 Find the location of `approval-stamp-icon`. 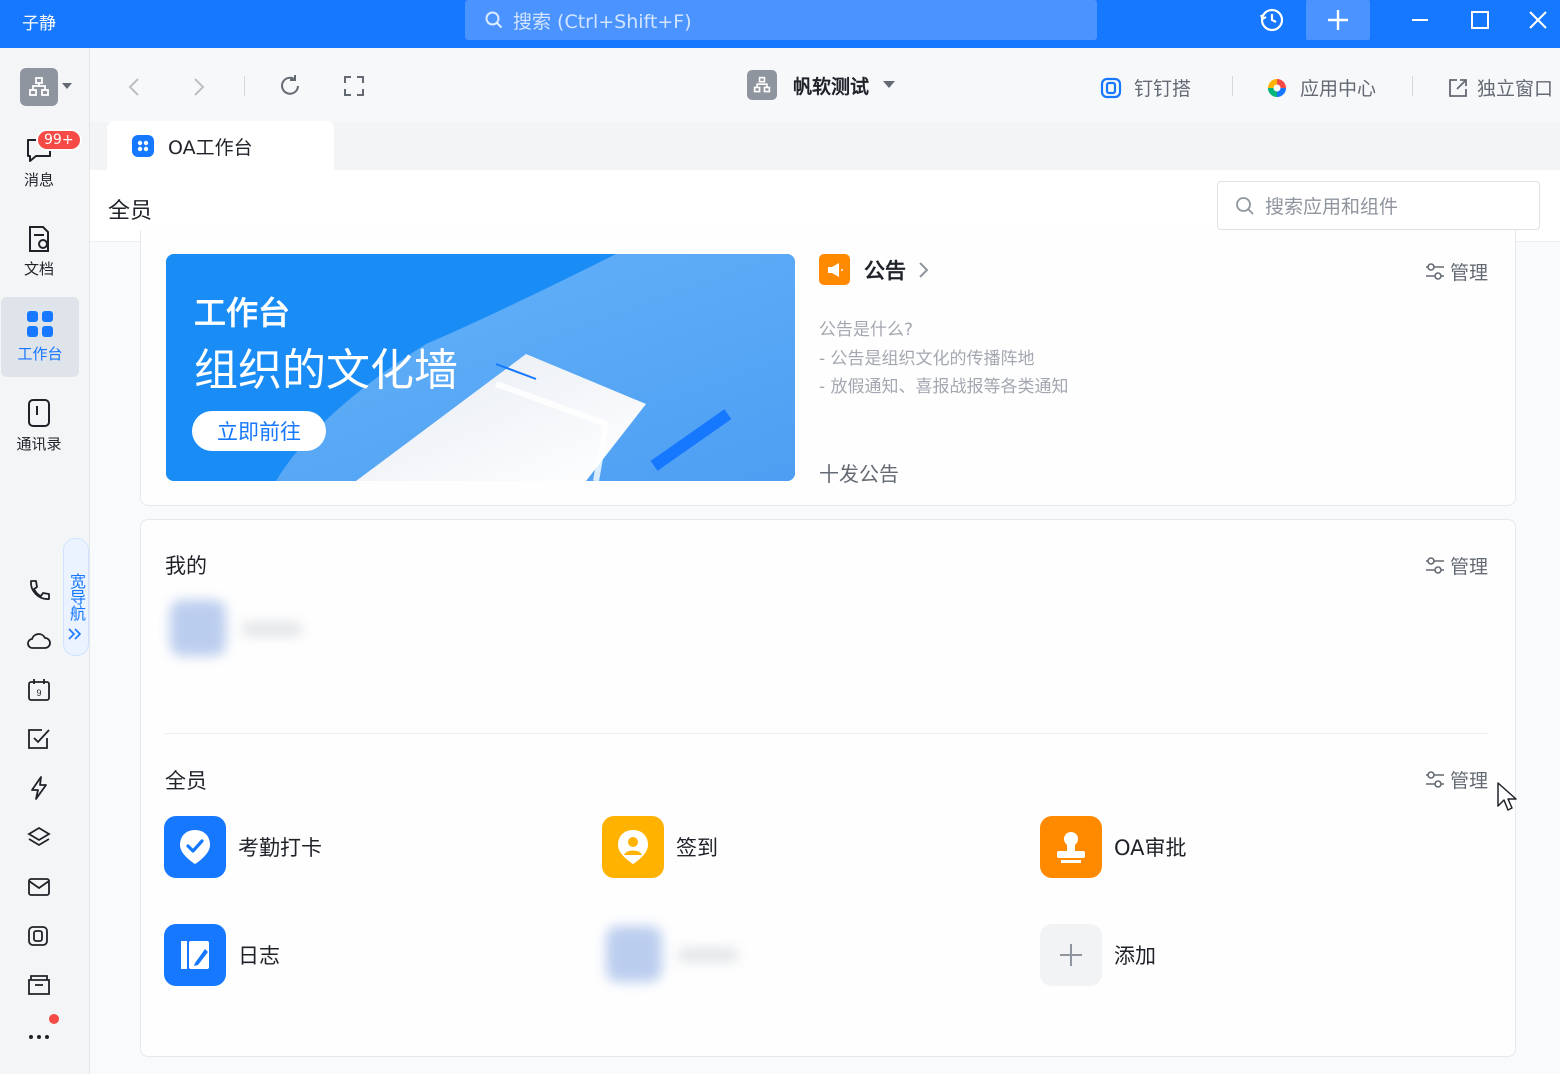

approval-stamp-icon is located at coordinates (1071, 847).